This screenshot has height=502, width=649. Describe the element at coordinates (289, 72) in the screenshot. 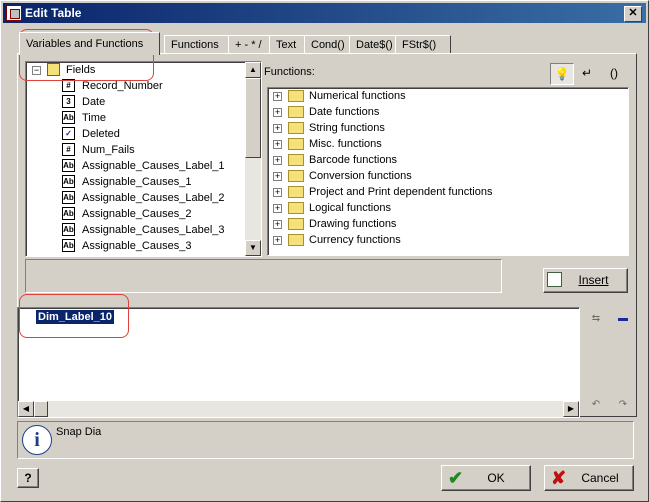

I see `functions-label: Functions:` at that location.